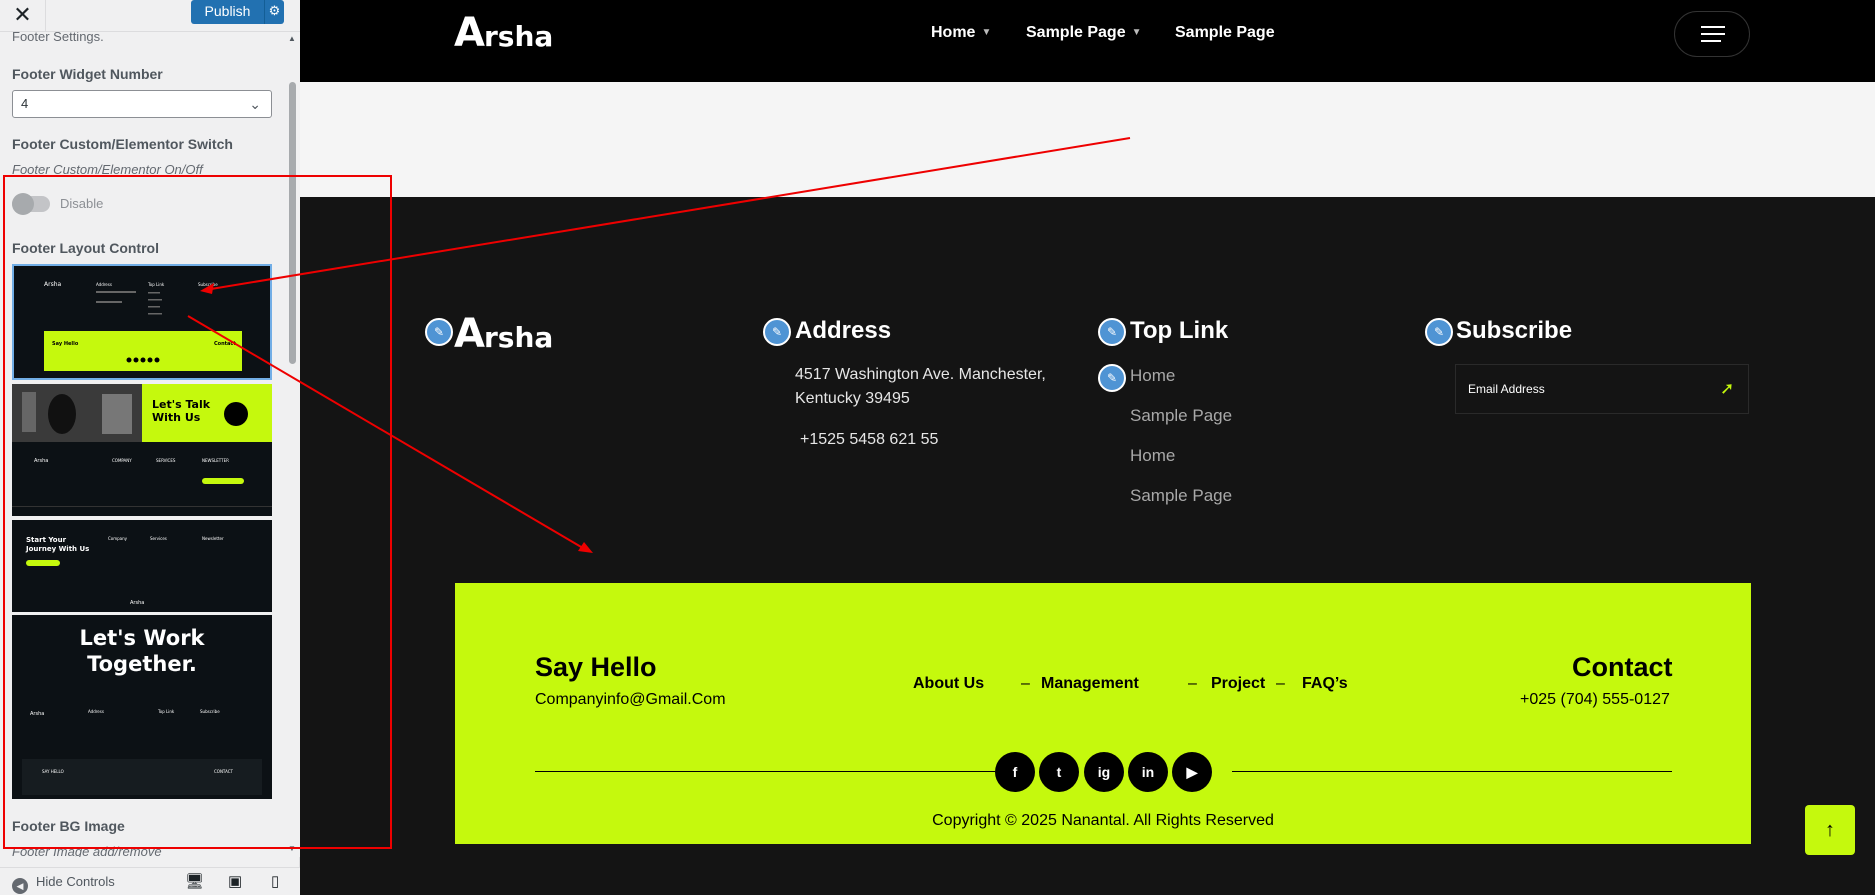 The image size is (1875, 895). I want to click on divider-right, so click(1452, 771).